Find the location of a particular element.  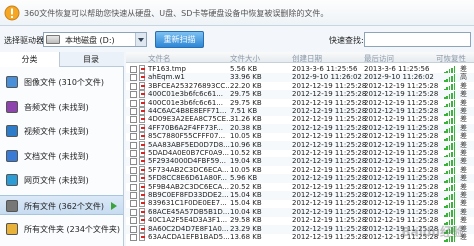

web-icon is located at coordinates (12, 180).